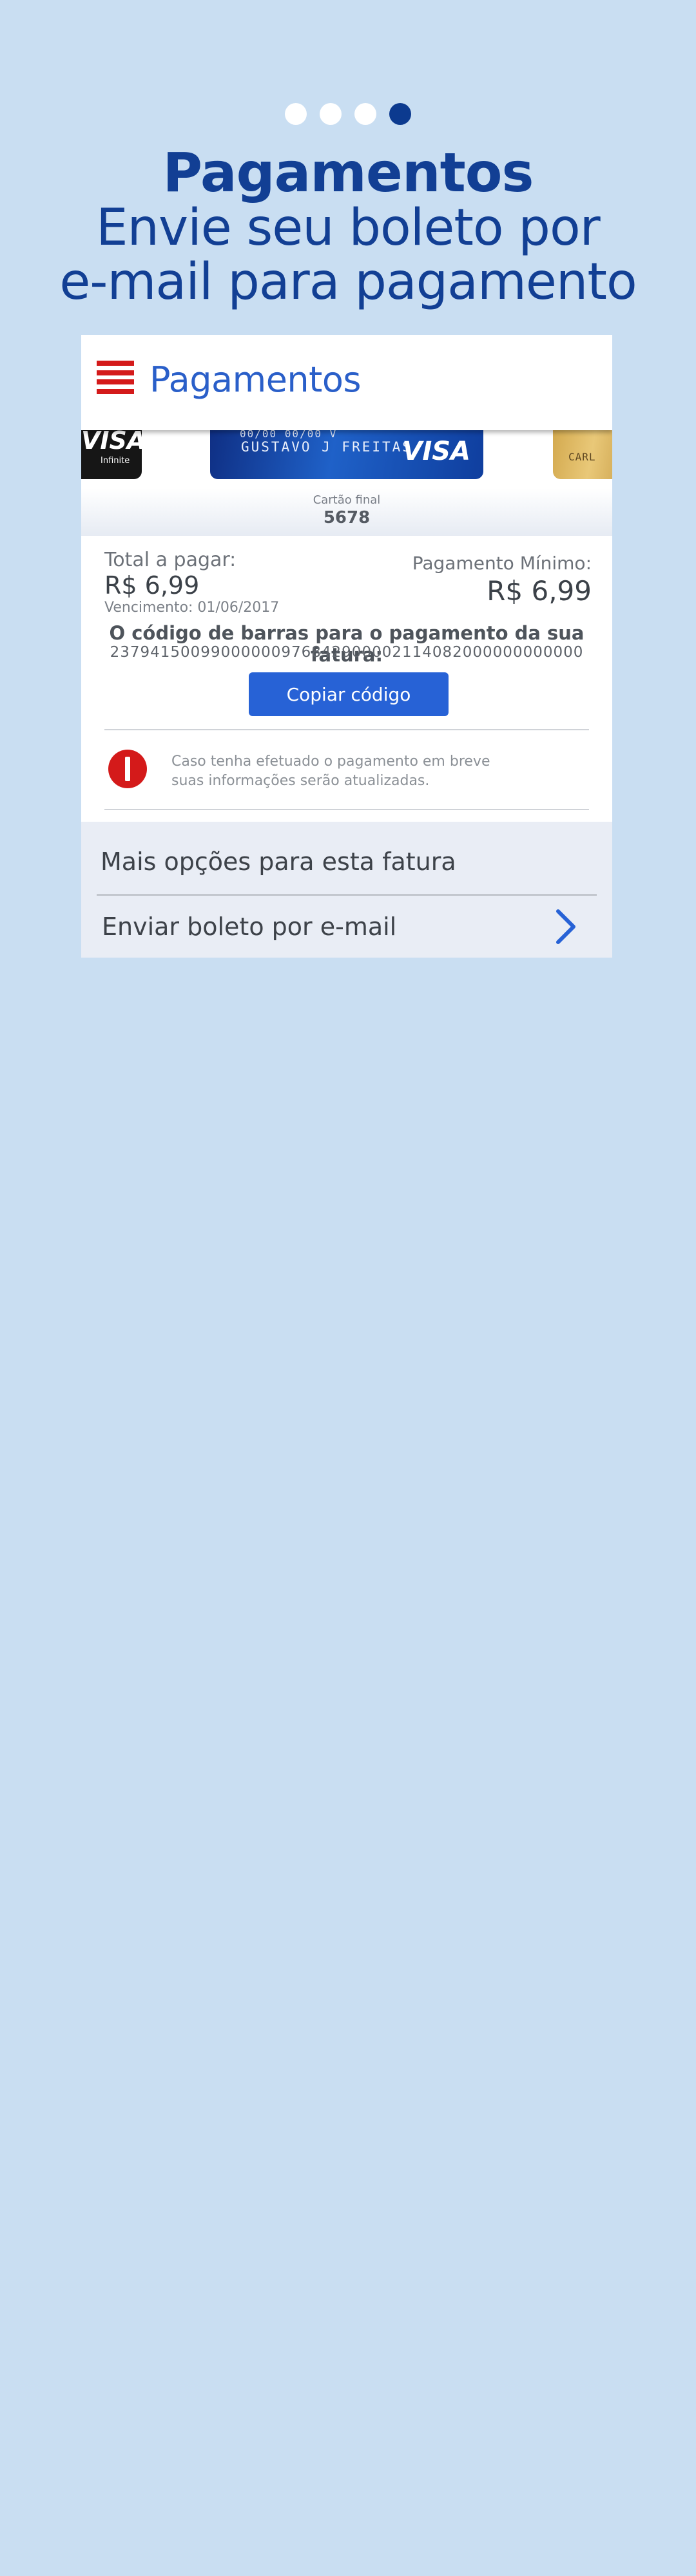 The height and width of the screenshot is (2576, 696). What do you see at coordinates (349, 694) in the screenshot?
I see `copy-code-button: Copiar código` at bounding box center [349, 694].